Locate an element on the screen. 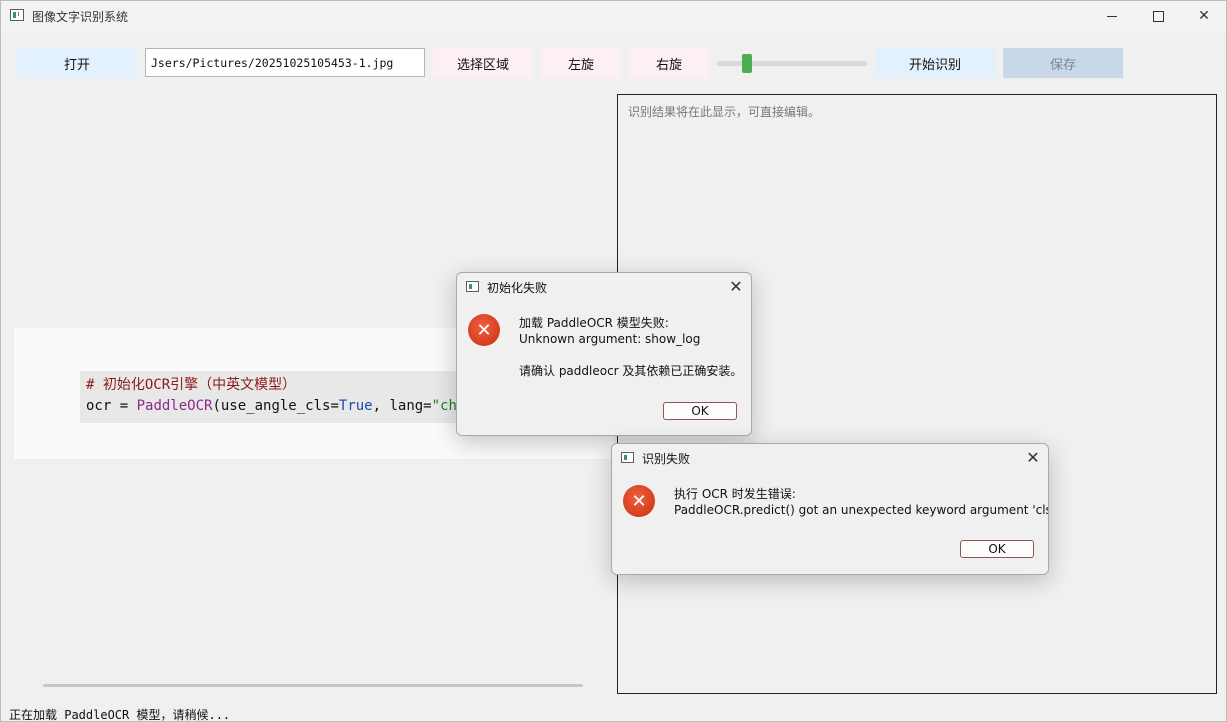 This screenshot has height=722, width=1227. dialog-message-line2: Unknown argument: show_log is located at coordinates (610, 339).